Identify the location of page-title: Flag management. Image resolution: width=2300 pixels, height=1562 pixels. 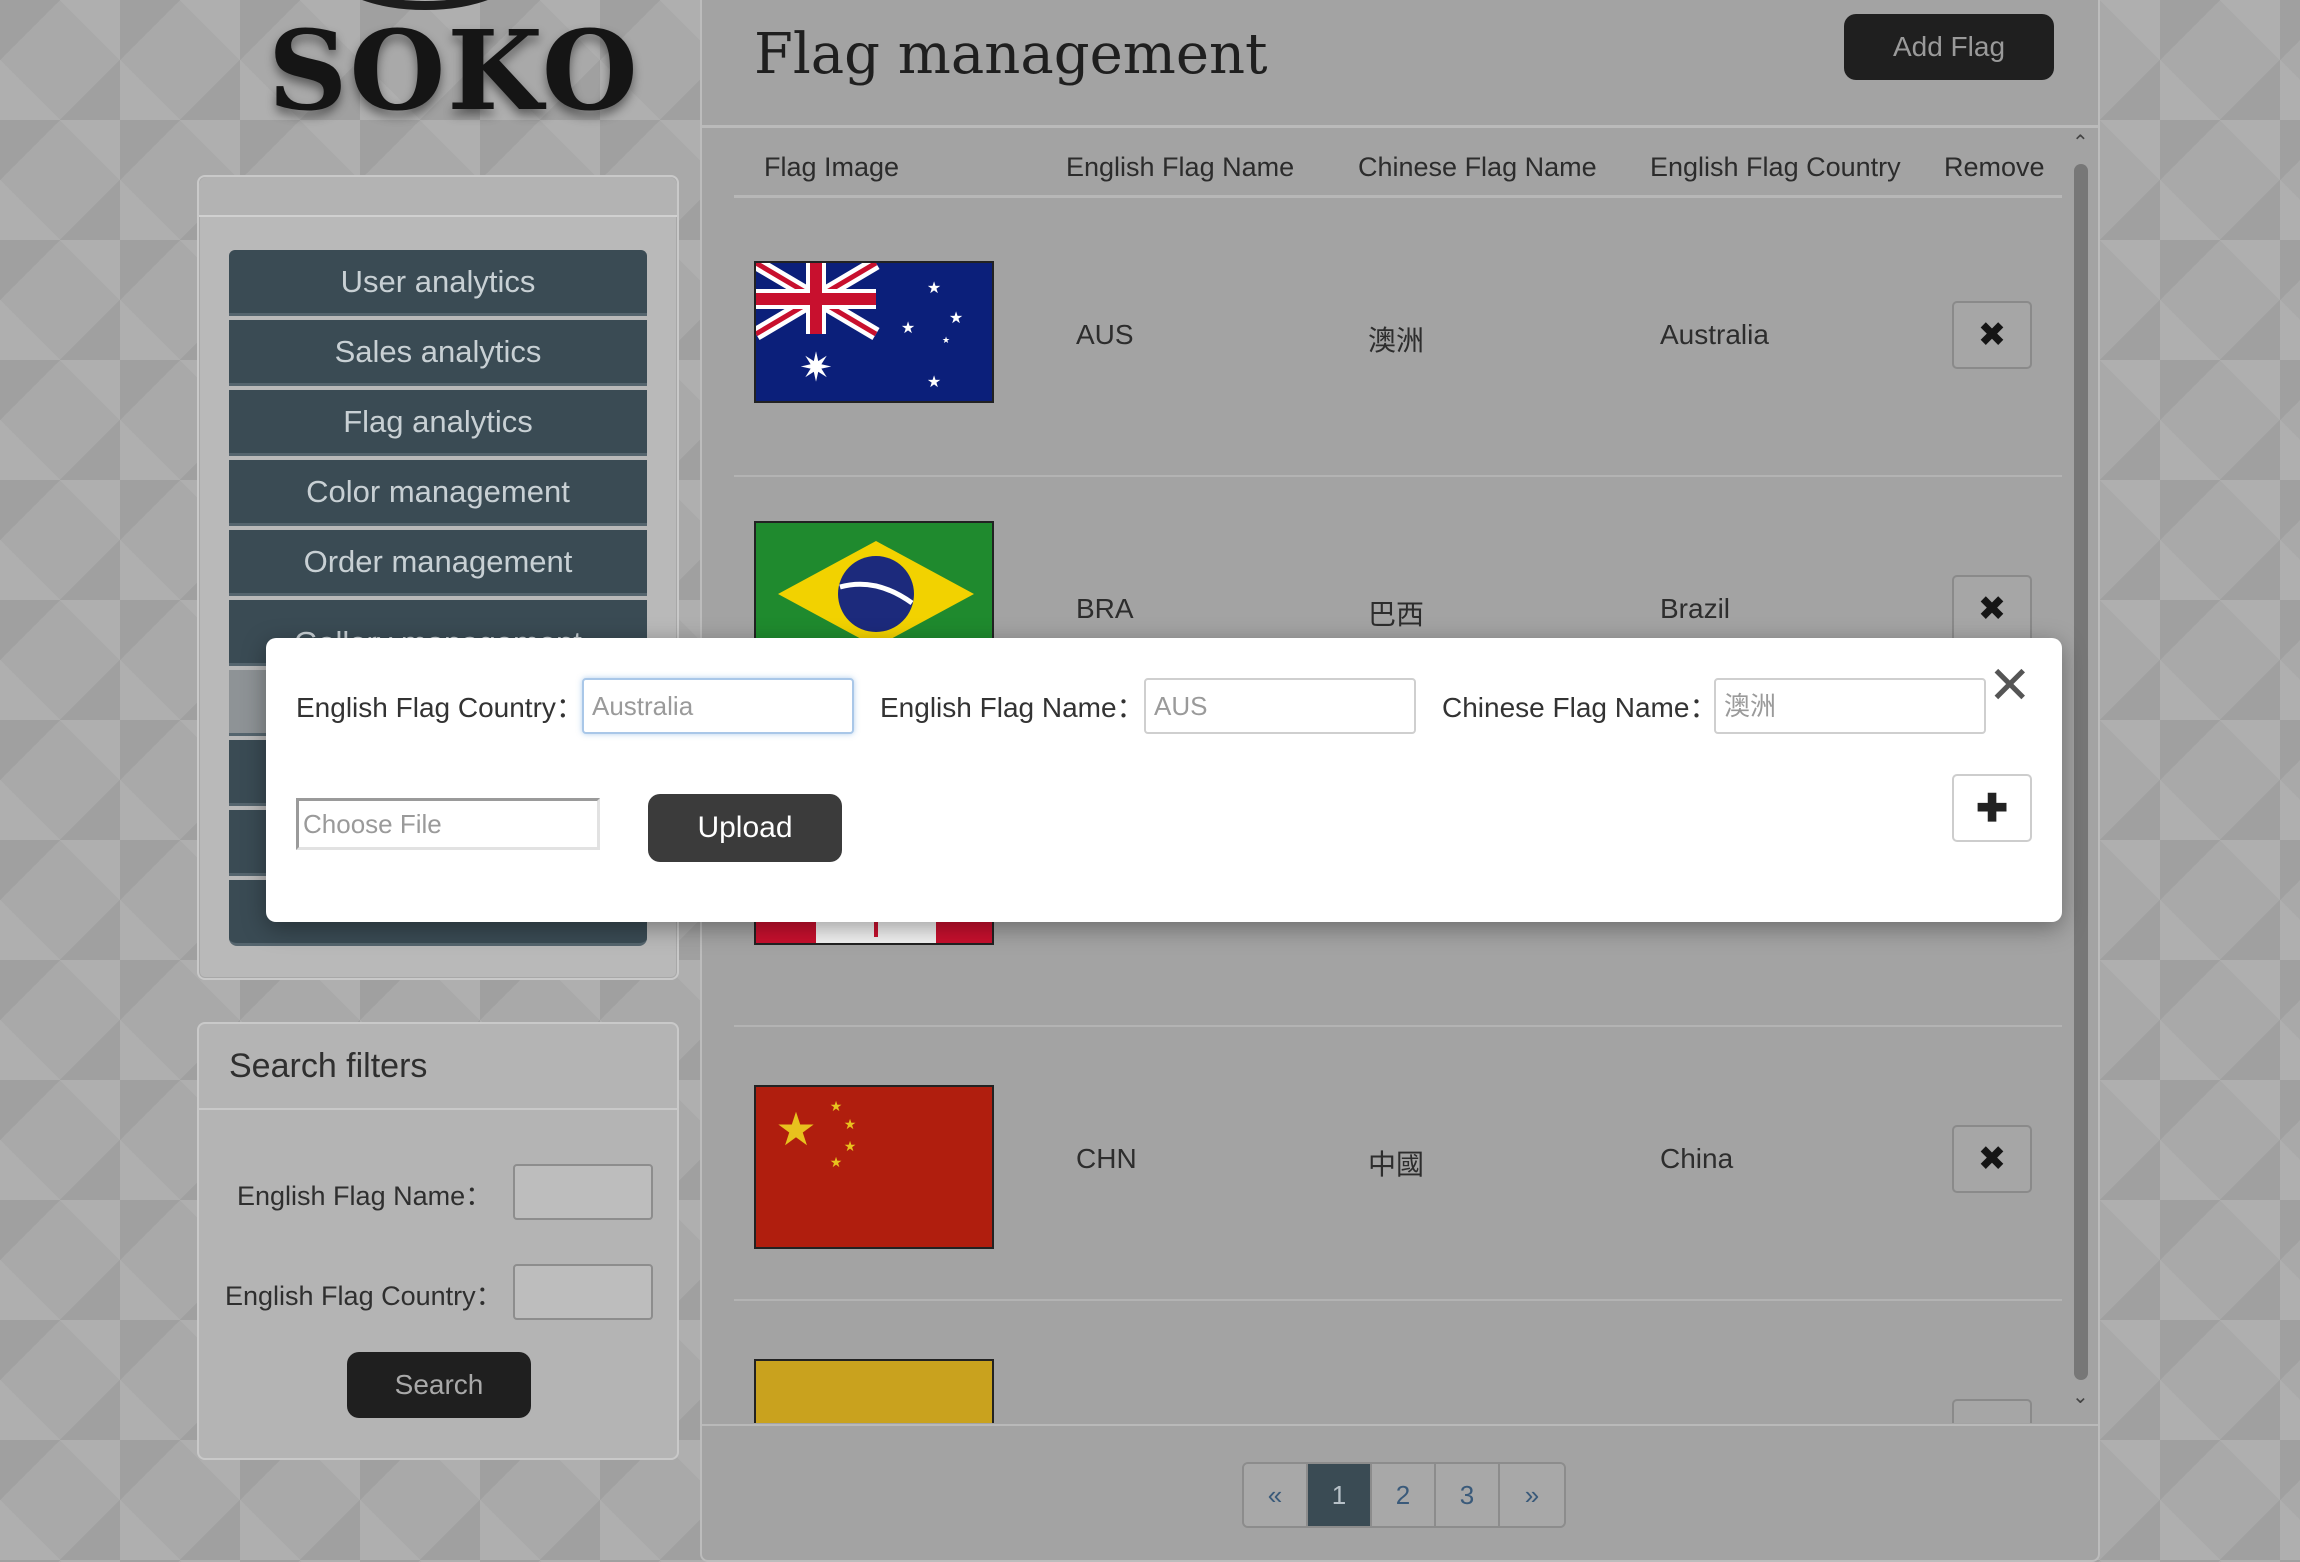
(1011, 54).